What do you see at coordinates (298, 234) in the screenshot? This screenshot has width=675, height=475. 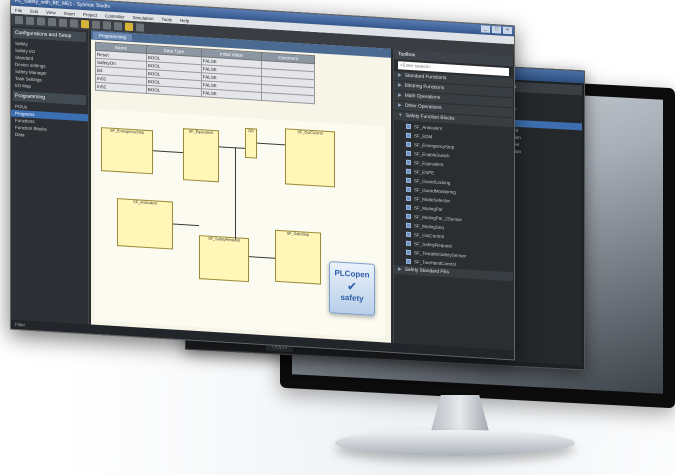 I see `function-block-label: SF_SafeStop` at bounding box center [298, 234].